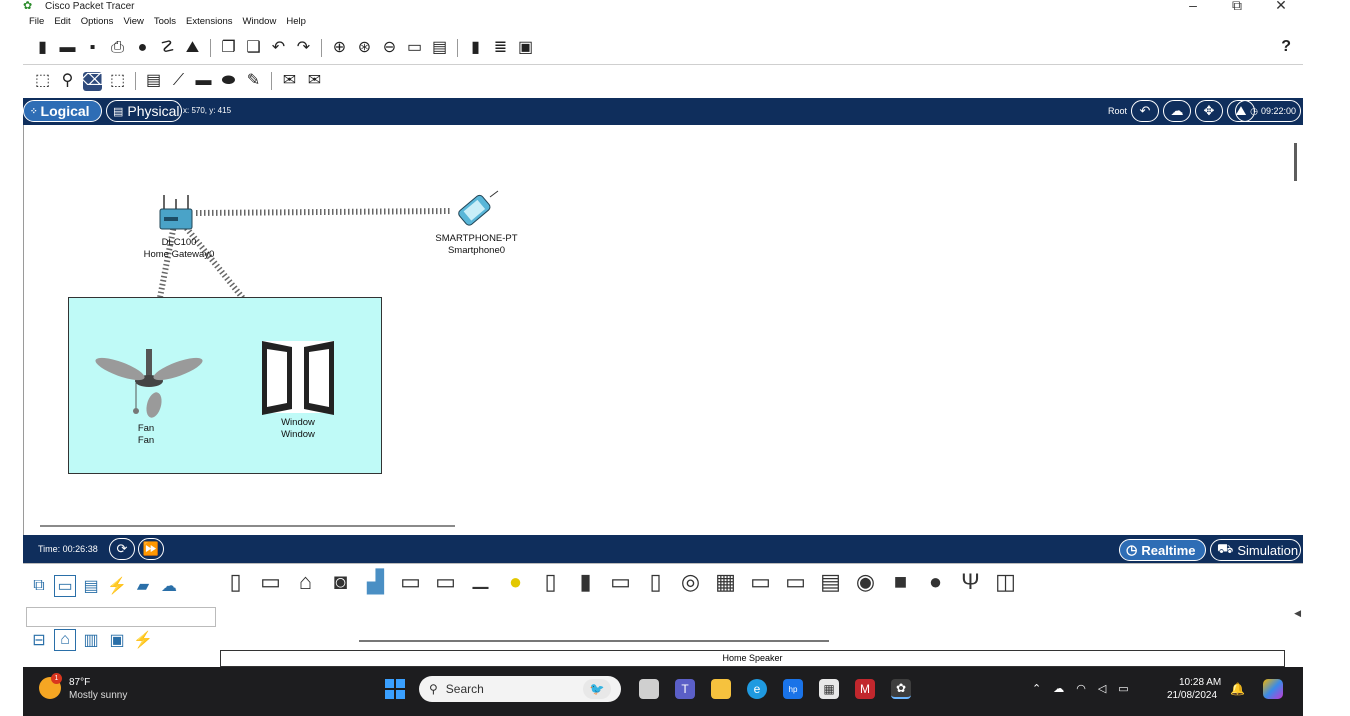 The height and width of the screenshot is (716, 1350). What do you see at coordinates (298, 377) in the screenshot?
I see `smart-window-icon` at bounding box center [298, 377].